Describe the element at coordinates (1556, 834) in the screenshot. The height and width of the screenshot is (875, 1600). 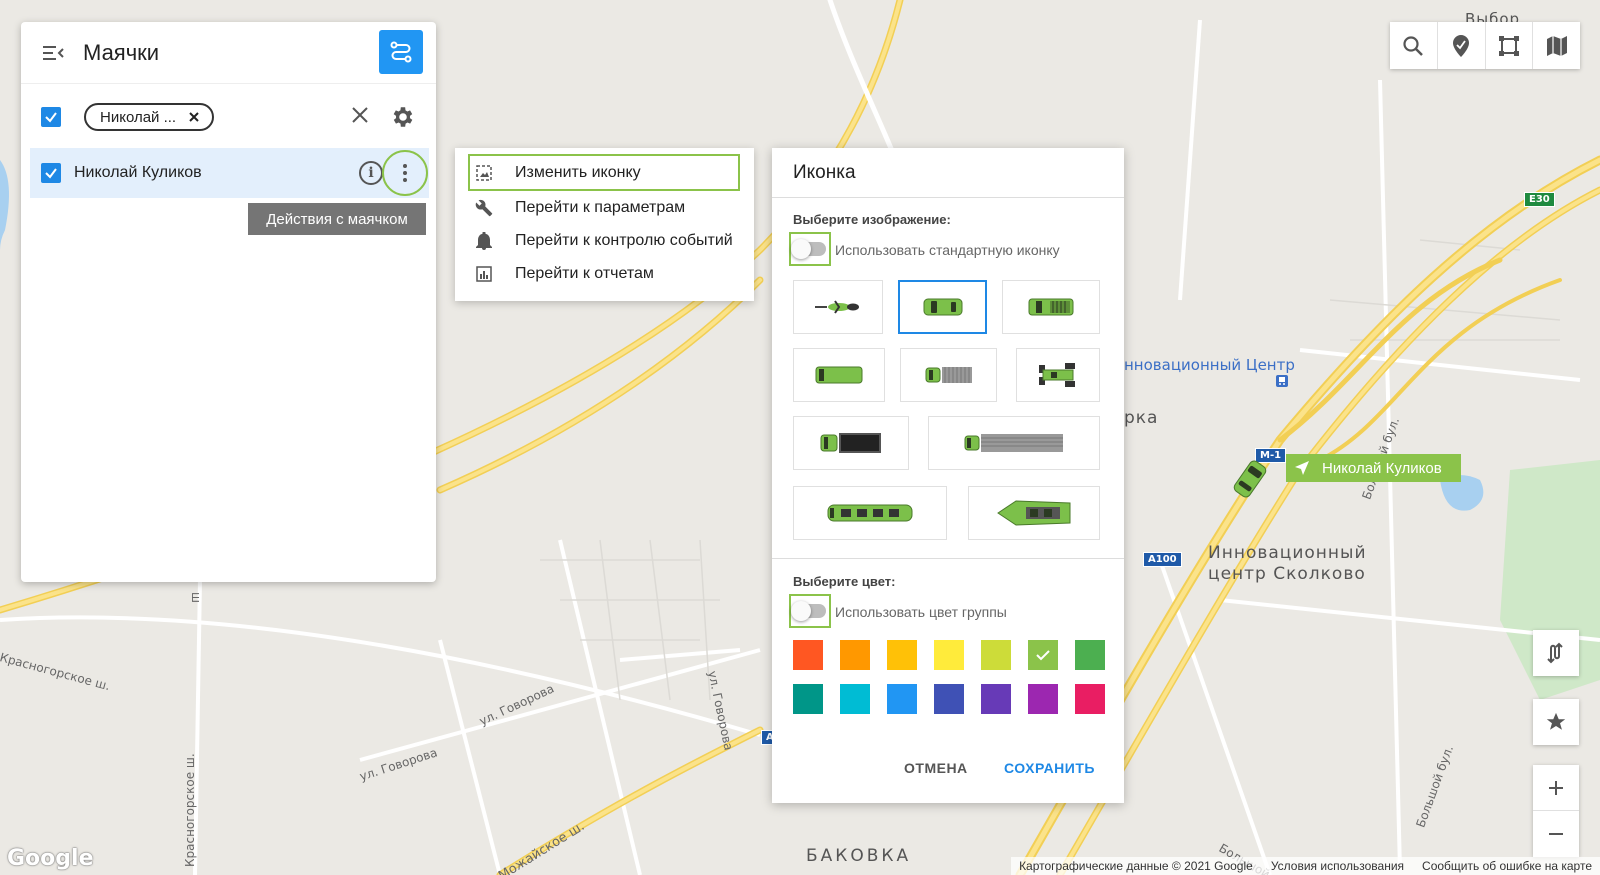
I see `zoom-out-button` at that location.